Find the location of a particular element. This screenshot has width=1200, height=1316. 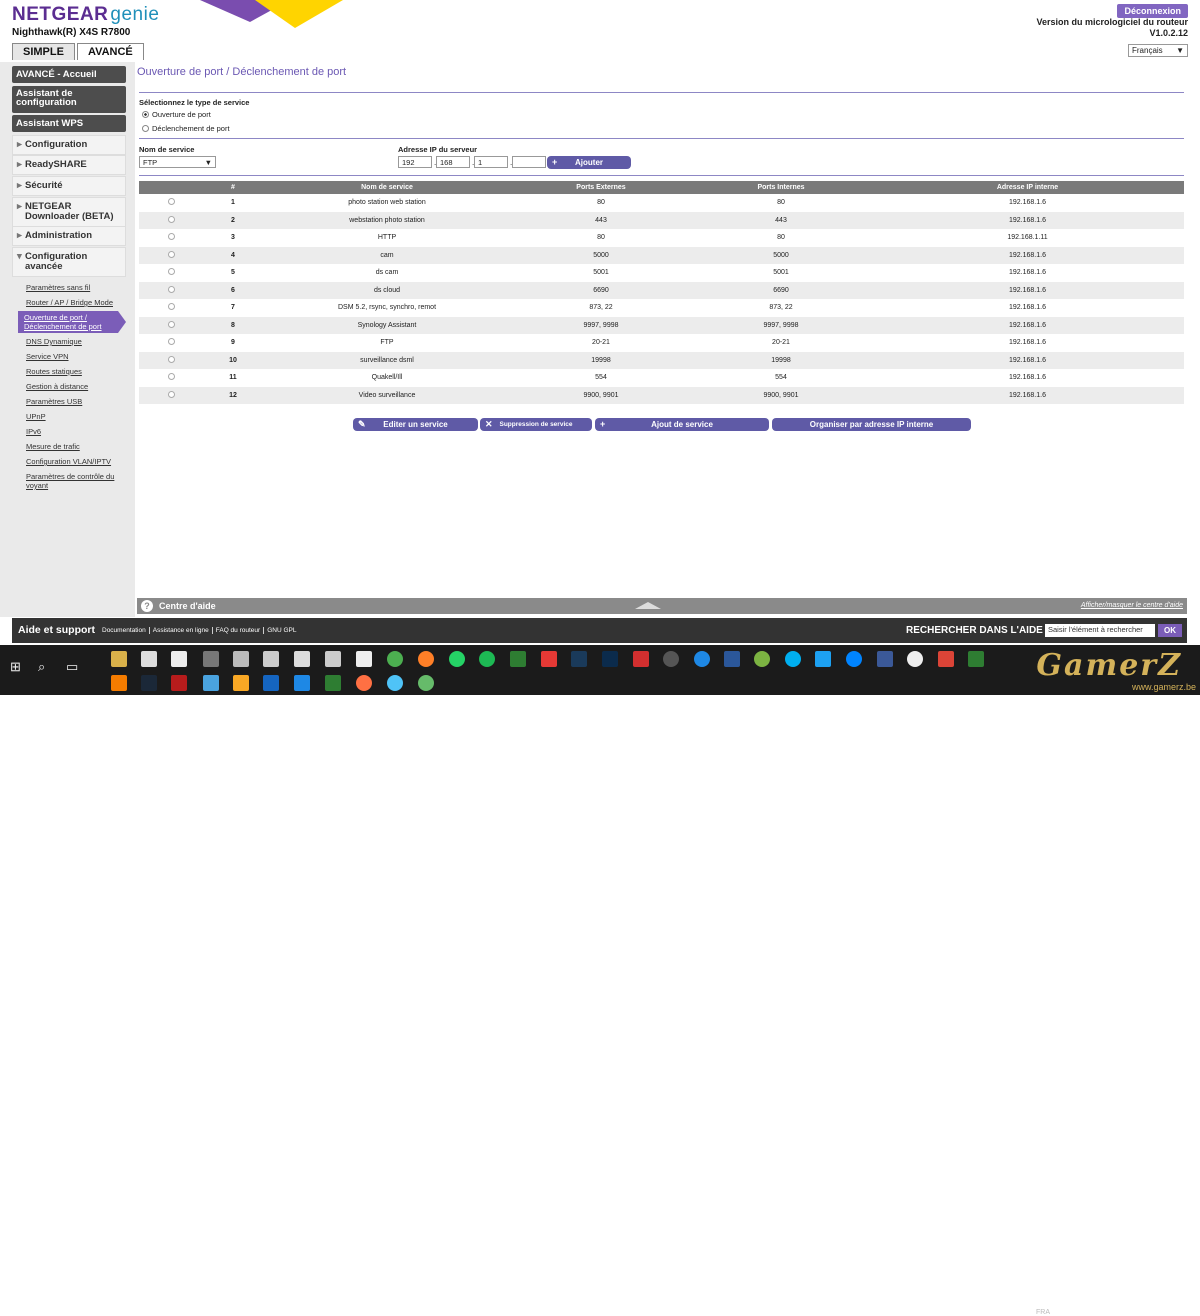

netflix-icon is located at coordinates (179, 683).